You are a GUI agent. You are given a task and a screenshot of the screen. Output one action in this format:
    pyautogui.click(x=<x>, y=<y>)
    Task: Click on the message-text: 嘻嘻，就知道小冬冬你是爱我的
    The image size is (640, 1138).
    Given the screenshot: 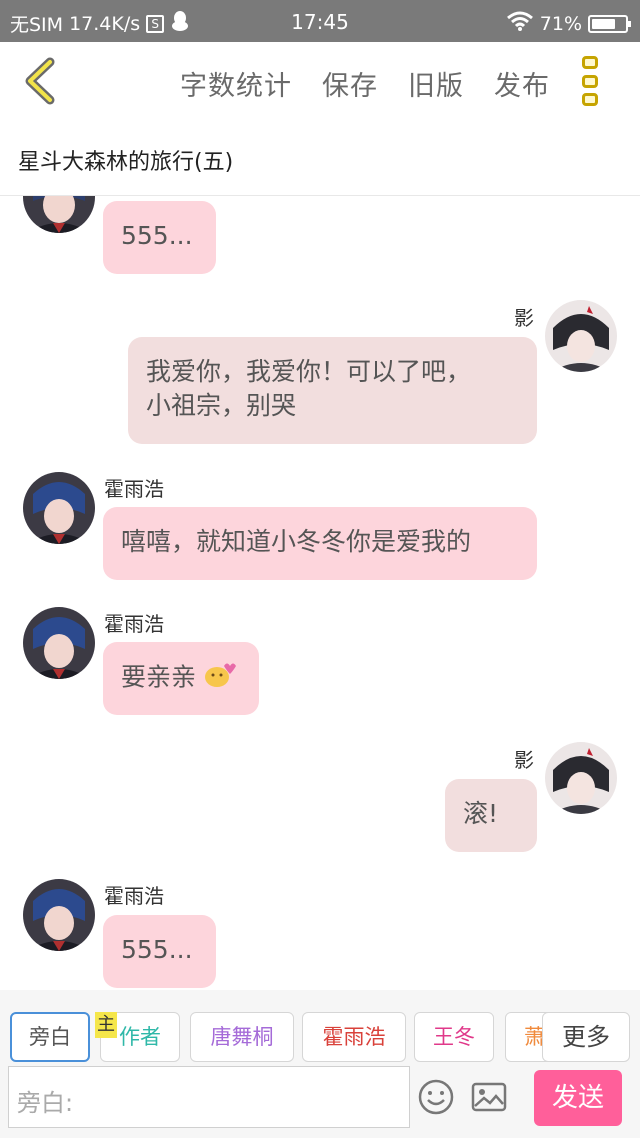 What is the action you would take?
    pyautogui.click(x=296, y=541)
    